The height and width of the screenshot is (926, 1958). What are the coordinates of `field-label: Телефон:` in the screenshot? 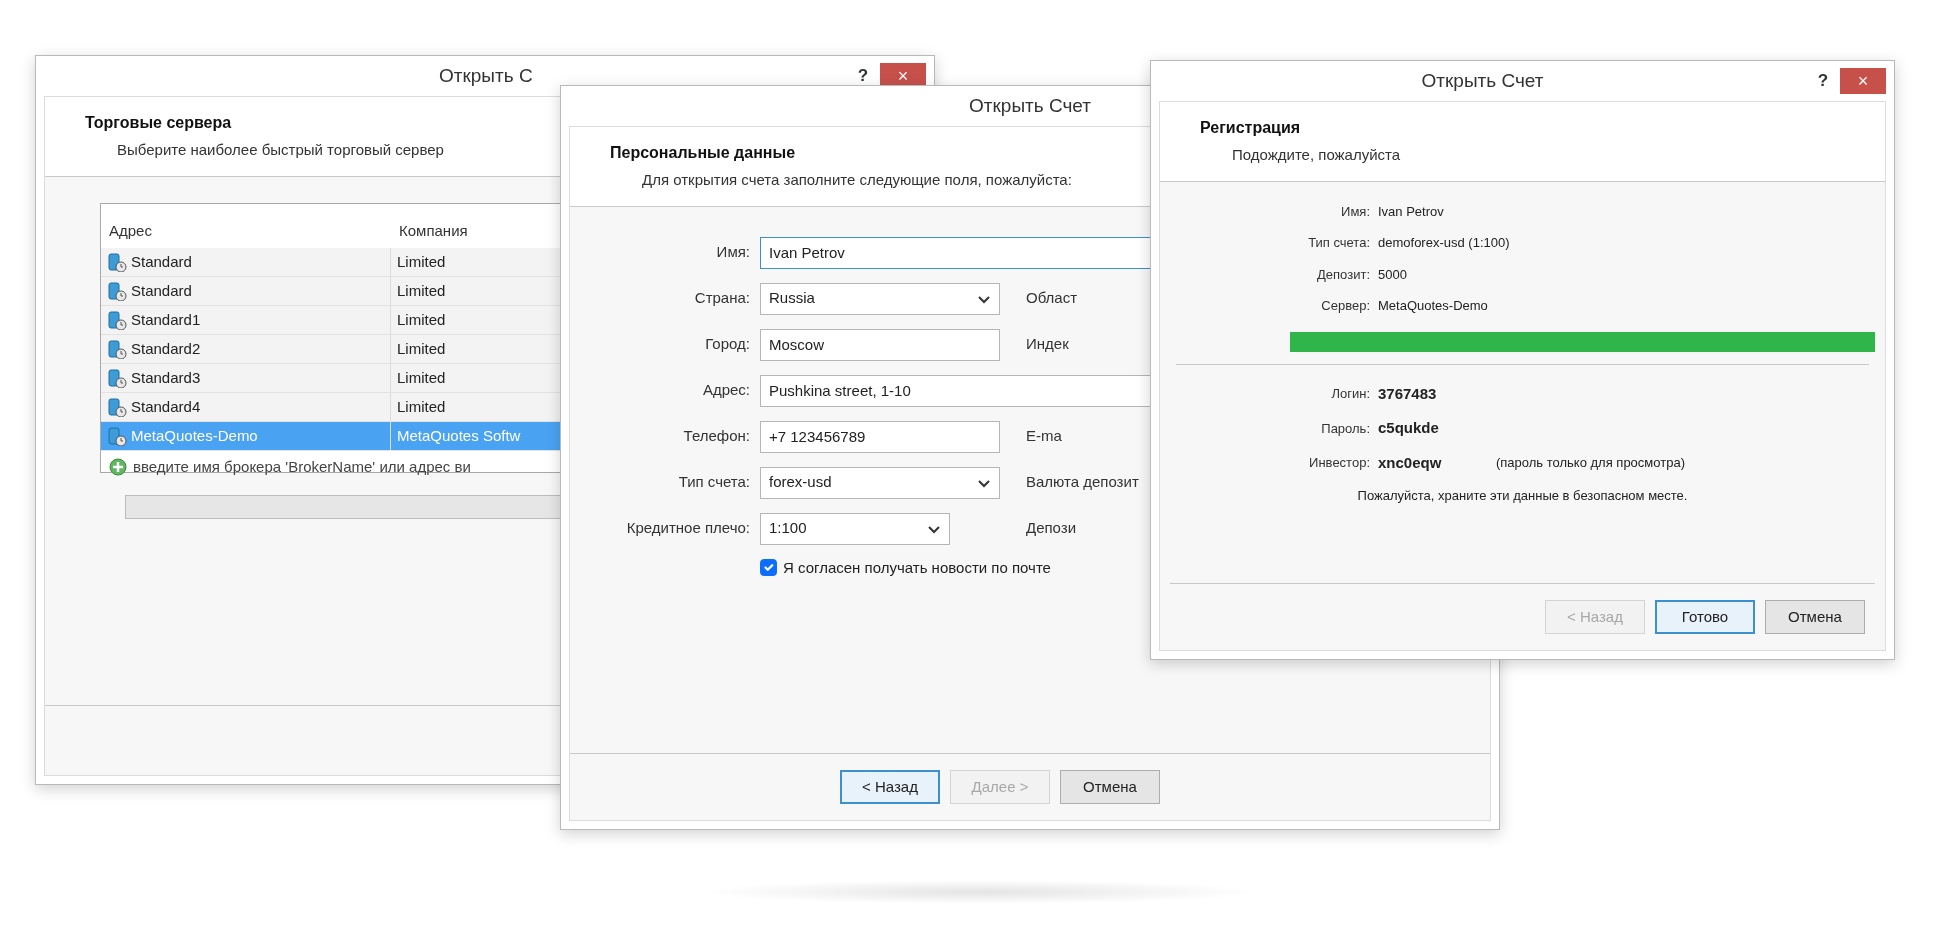 It's located at (716, 436).